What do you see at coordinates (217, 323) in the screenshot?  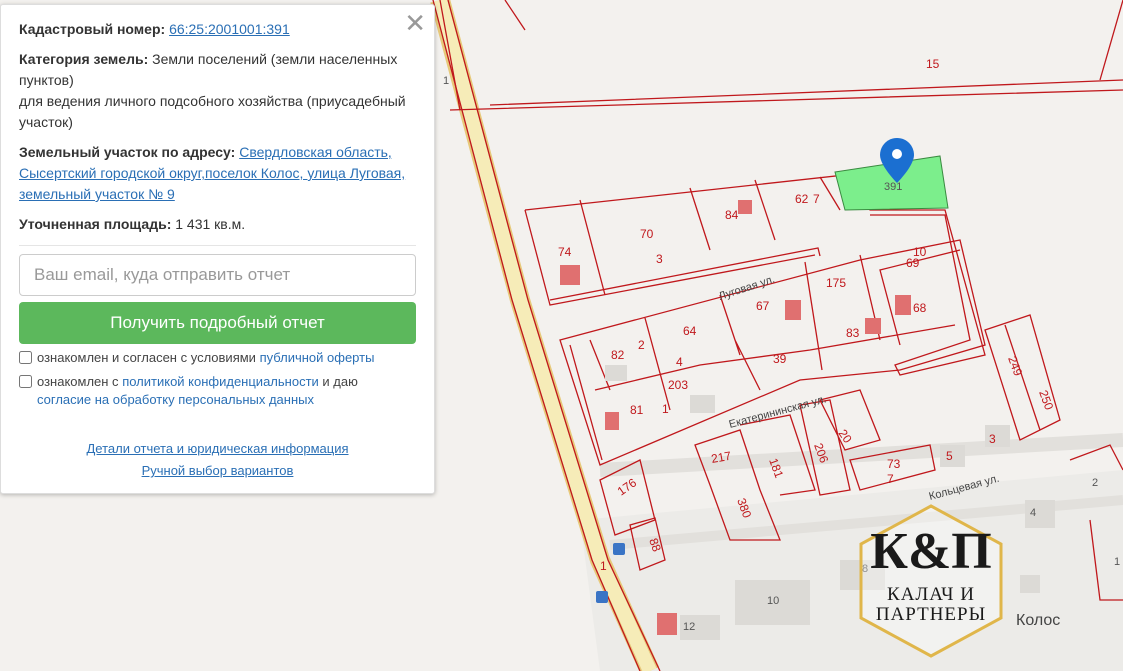 I see `get-report-button: Получить подробный отчет` at bounding box center [217, 323].